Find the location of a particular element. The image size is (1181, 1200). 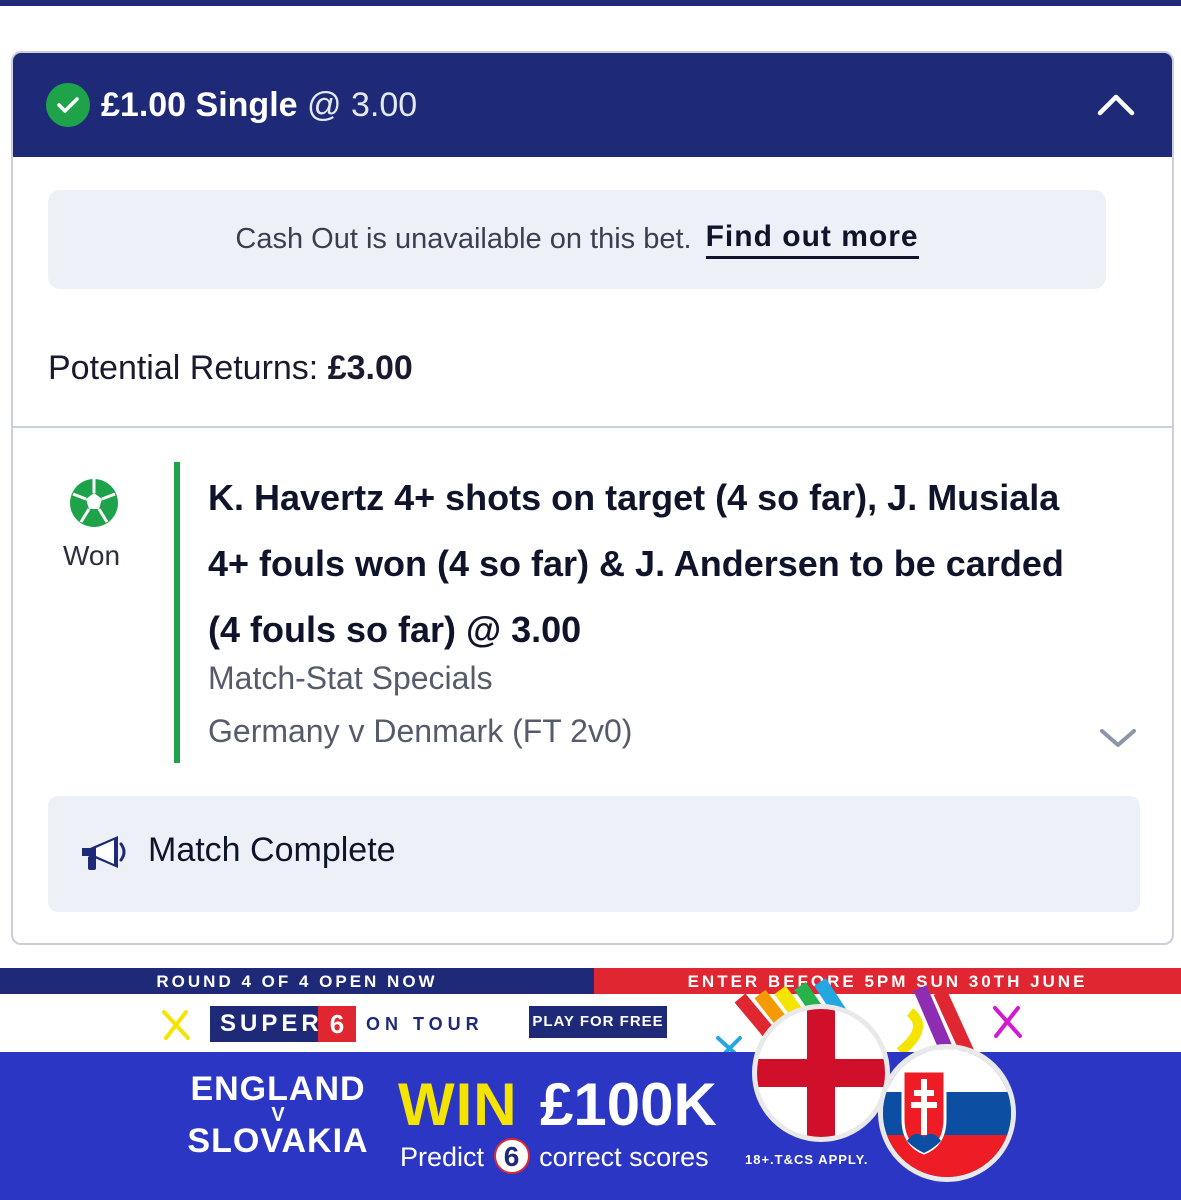

predict-prefix: Predict is located at coordinates (442, 1157).